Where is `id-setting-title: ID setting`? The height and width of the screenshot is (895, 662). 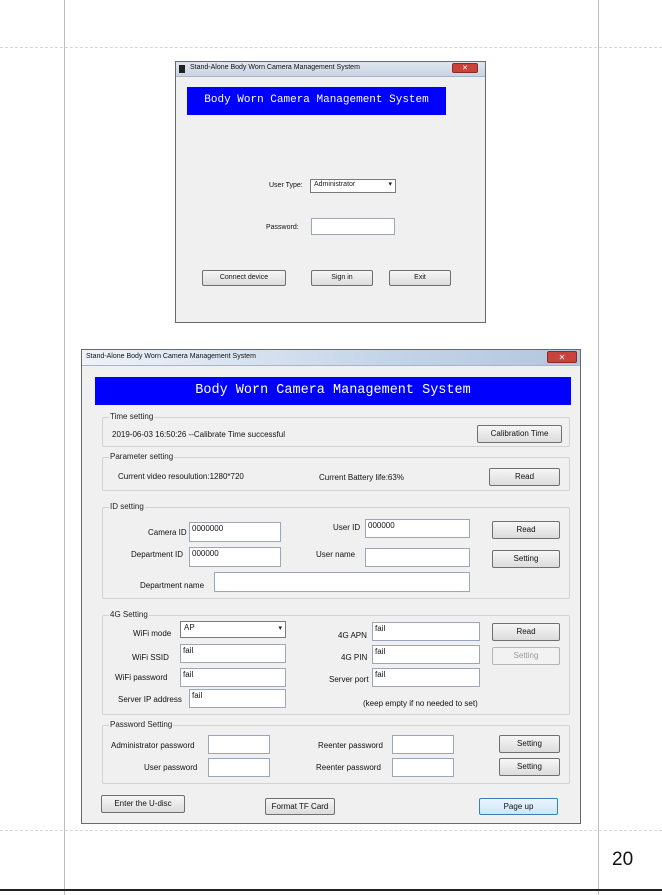 id-setting-title: ID setting is located at coordinates (127, 506).